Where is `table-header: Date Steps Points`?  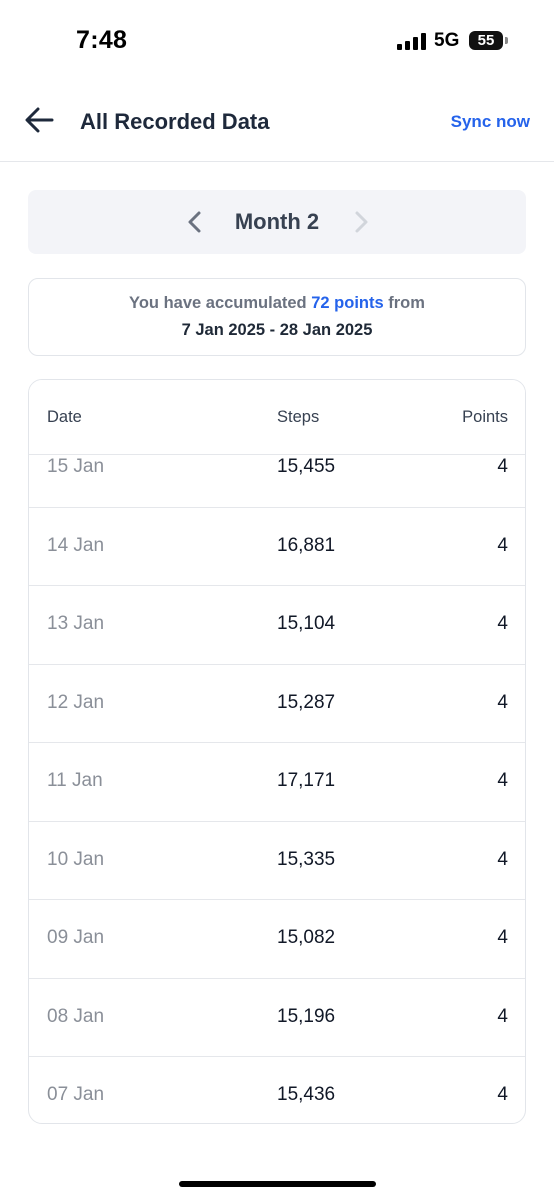 table-header: Date Steps Points is located at coordinates (277, 417).